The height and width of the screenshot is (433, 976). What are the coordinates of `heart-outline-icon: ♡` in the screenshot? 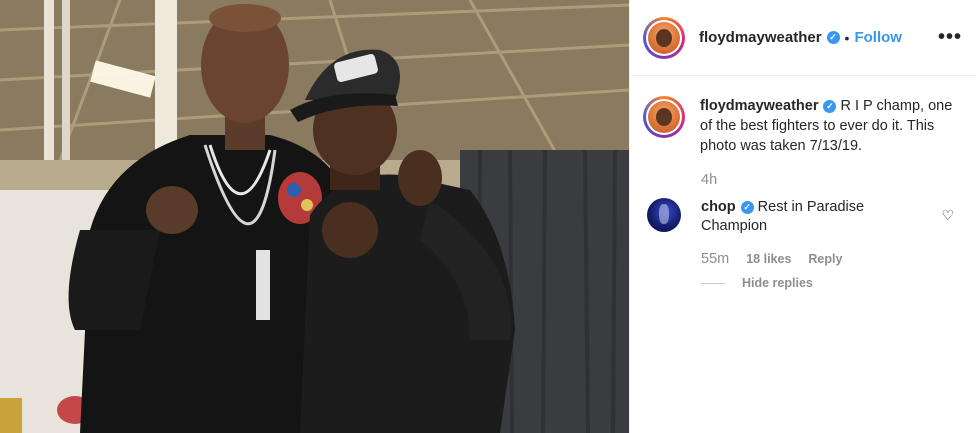 It's located at (947, 215).